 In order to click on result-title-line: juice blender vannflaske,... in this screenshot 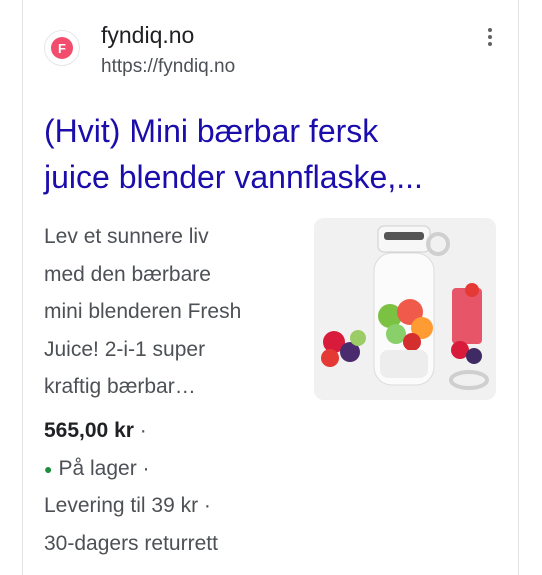, I will do `click(233, 177)`.